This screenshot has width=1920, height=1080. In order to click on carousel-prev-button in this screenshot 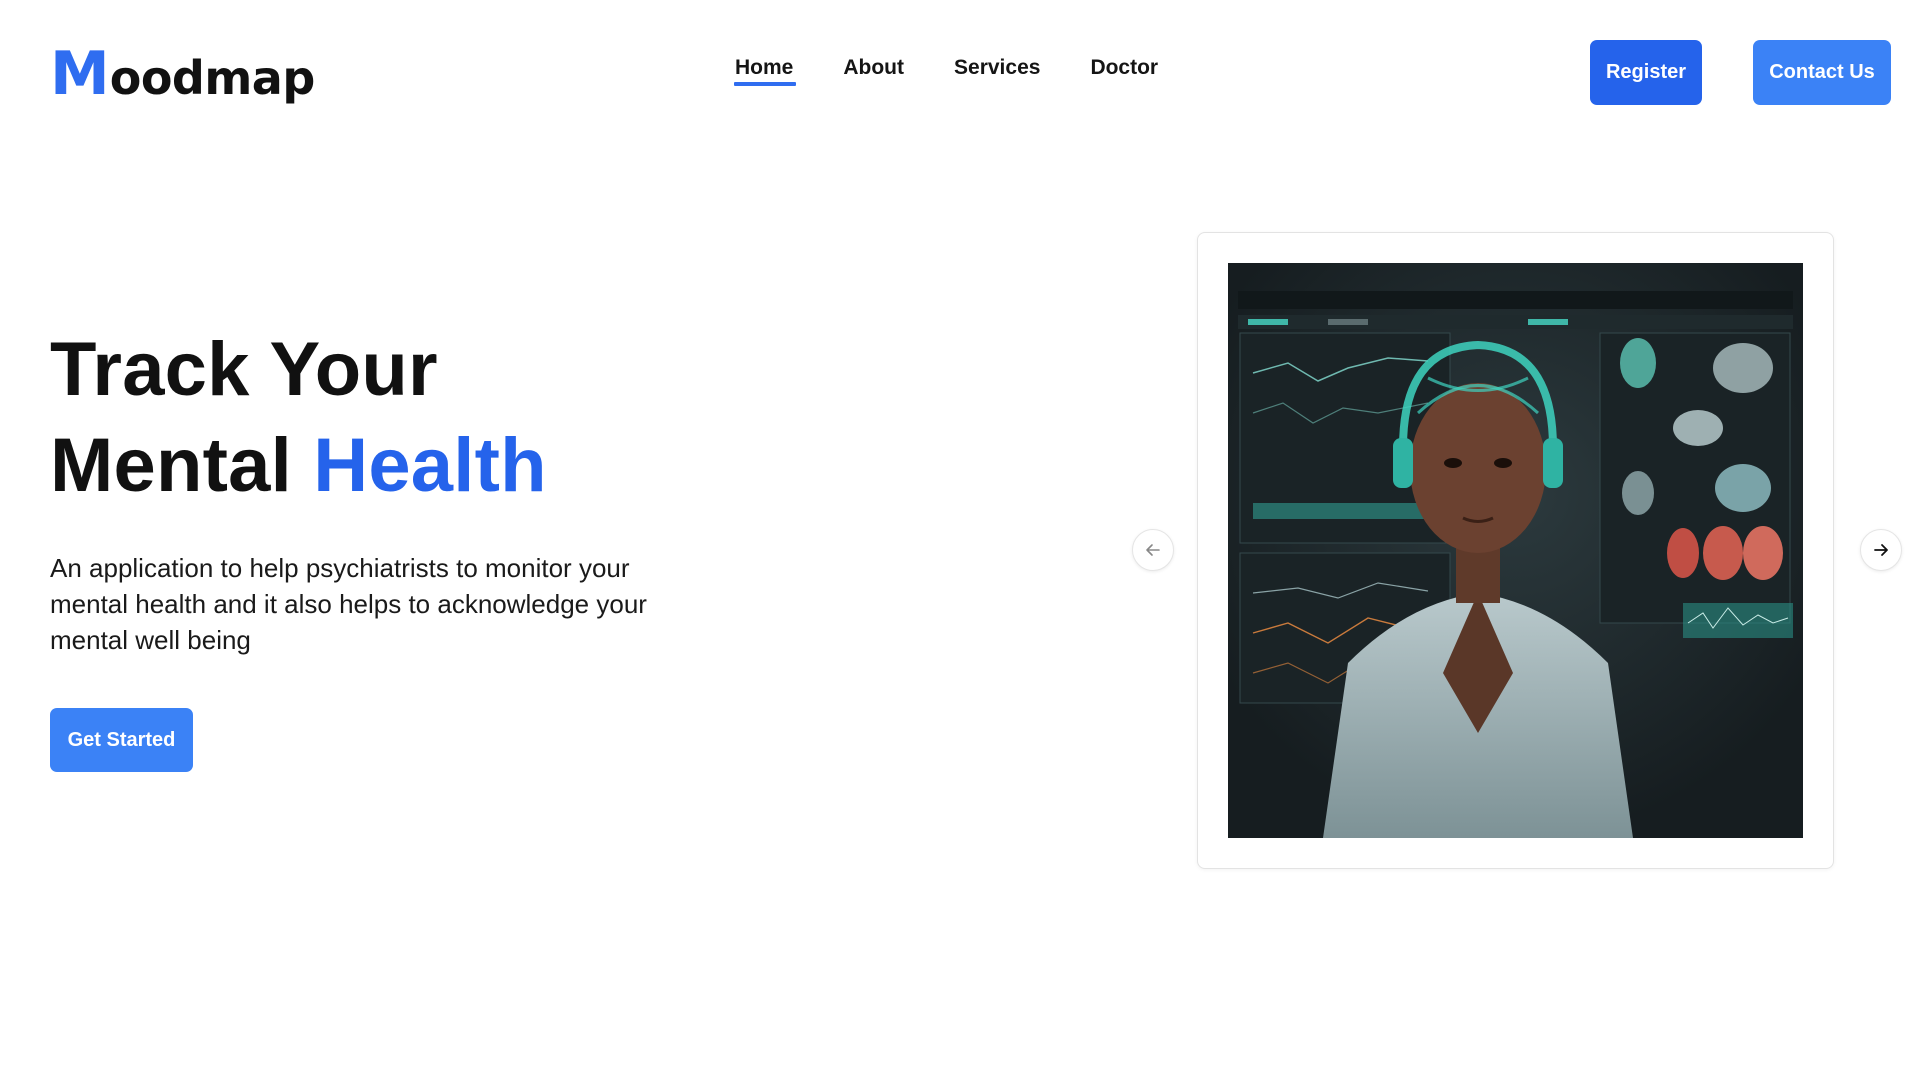, I will do `click(1153, 550)`.